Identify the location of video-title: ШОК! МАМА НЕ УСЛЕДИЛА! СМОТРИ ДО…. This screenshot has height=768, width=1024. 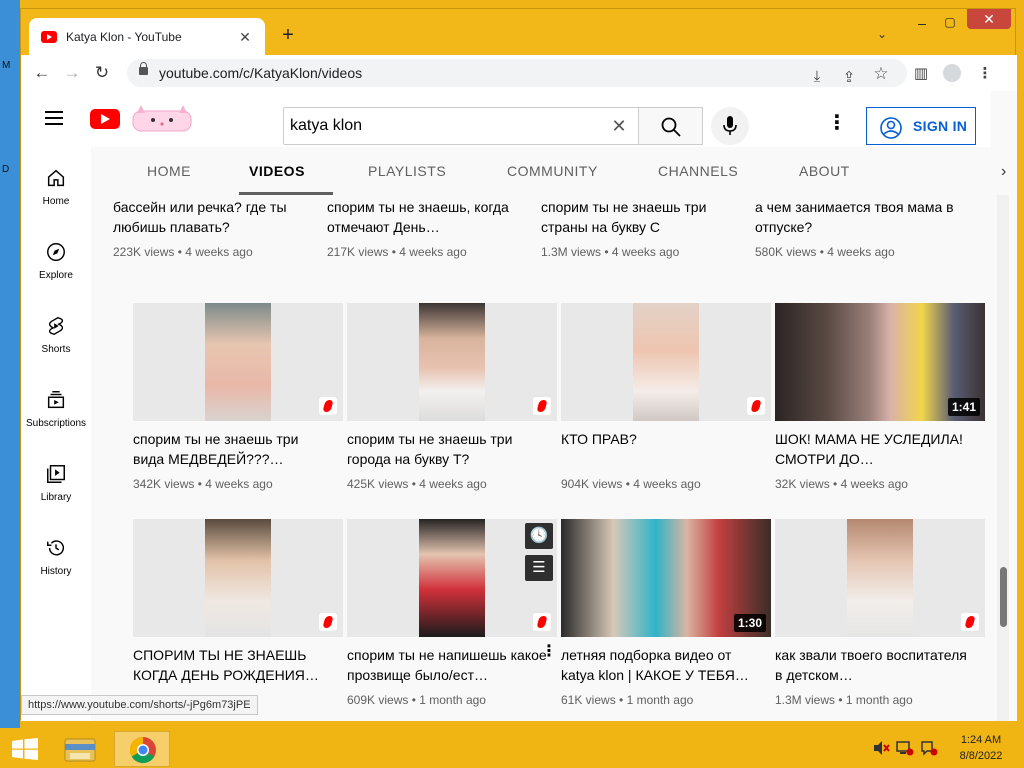
(875, 449).